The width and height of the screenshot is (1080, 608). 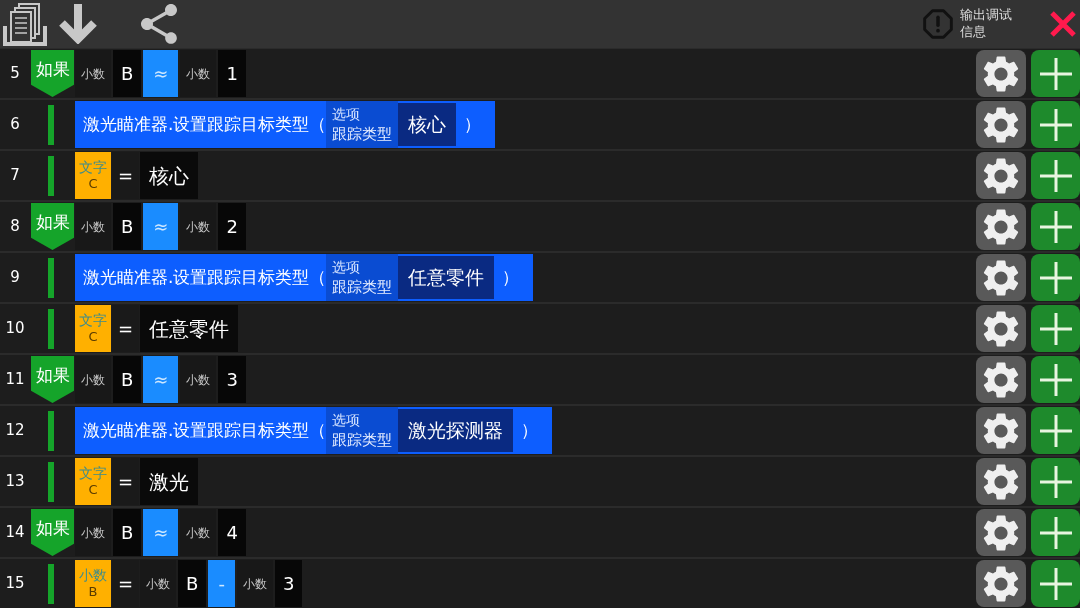 What do you see at coordinates (446, 277) in the screenshot?
I see `param-value-field: 任意零件` at bounding box center [446, 277].